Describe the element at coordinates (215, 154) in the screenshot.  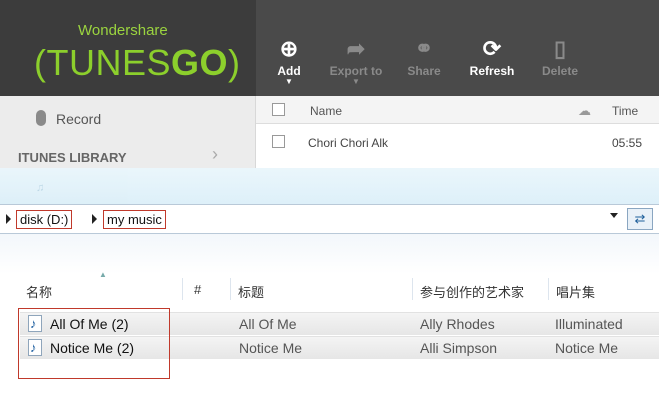
I see `chevron-right-icon: ›` at that location.